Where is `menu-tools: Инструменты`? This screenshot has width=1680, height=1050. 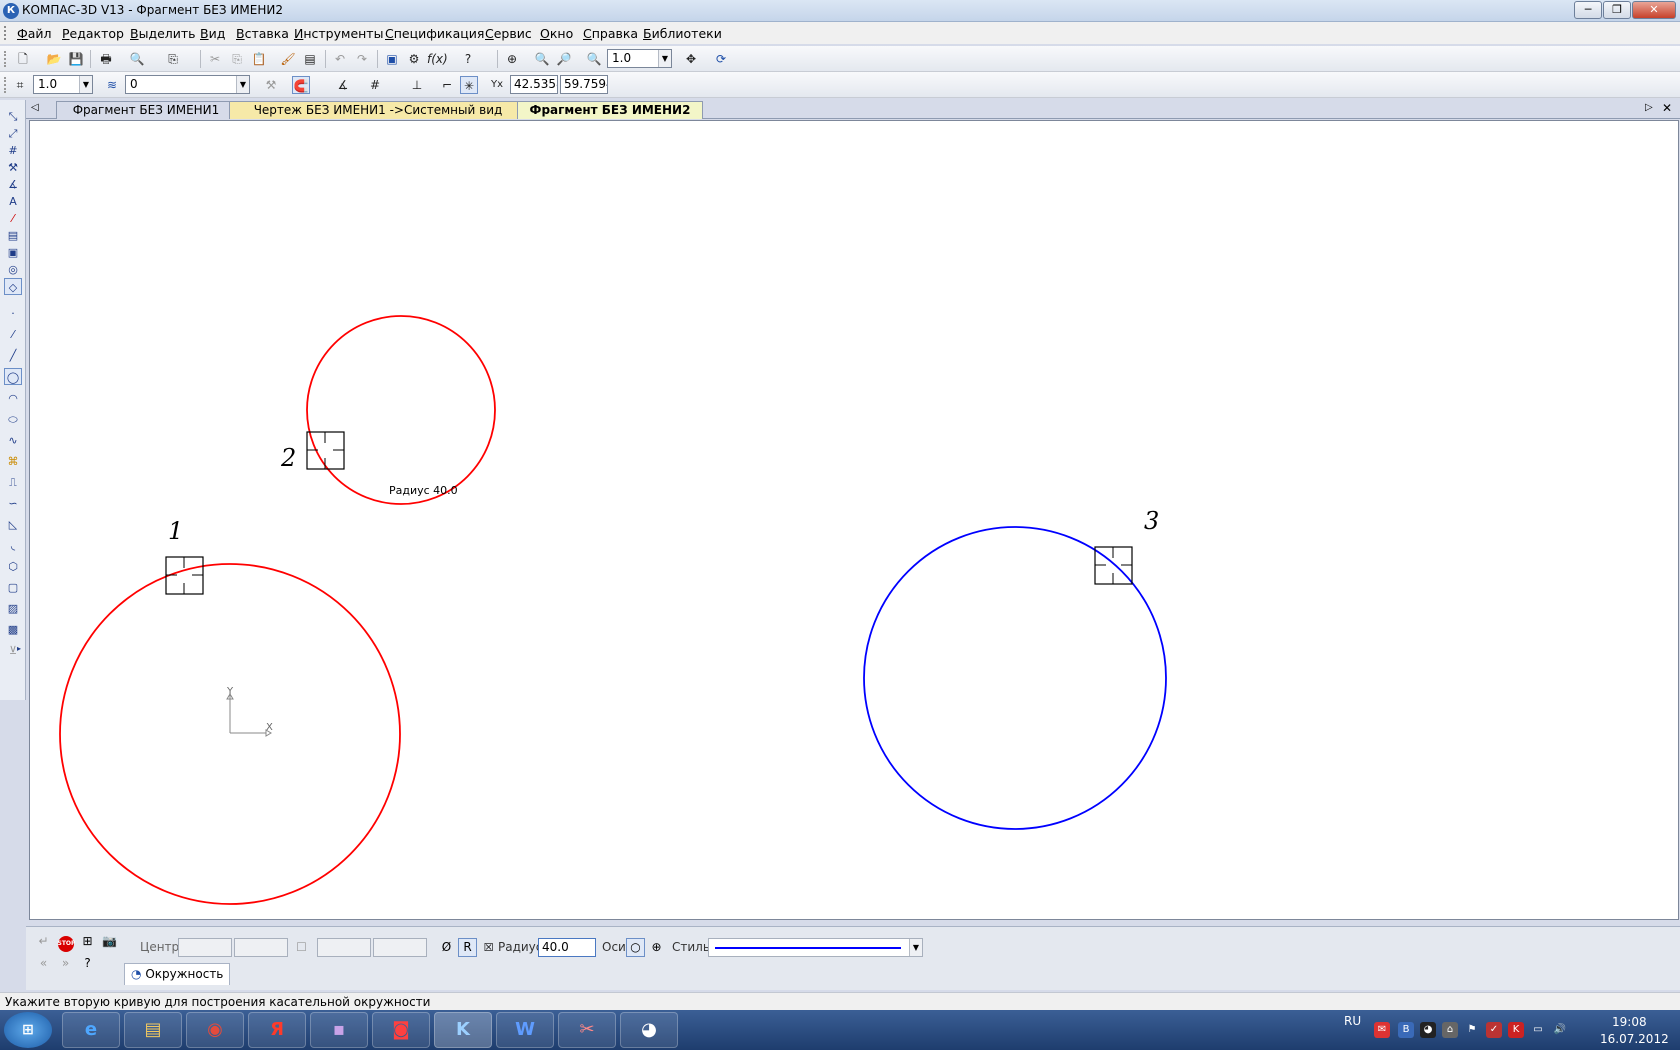
menu-tools: Инструменты is located at coordinates (338, 33).